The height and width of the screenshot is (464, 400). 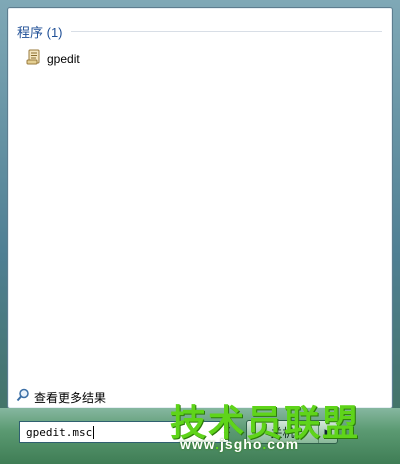 I want to click on programs-section-title: 程序 (1), so click(x=40, y=32).